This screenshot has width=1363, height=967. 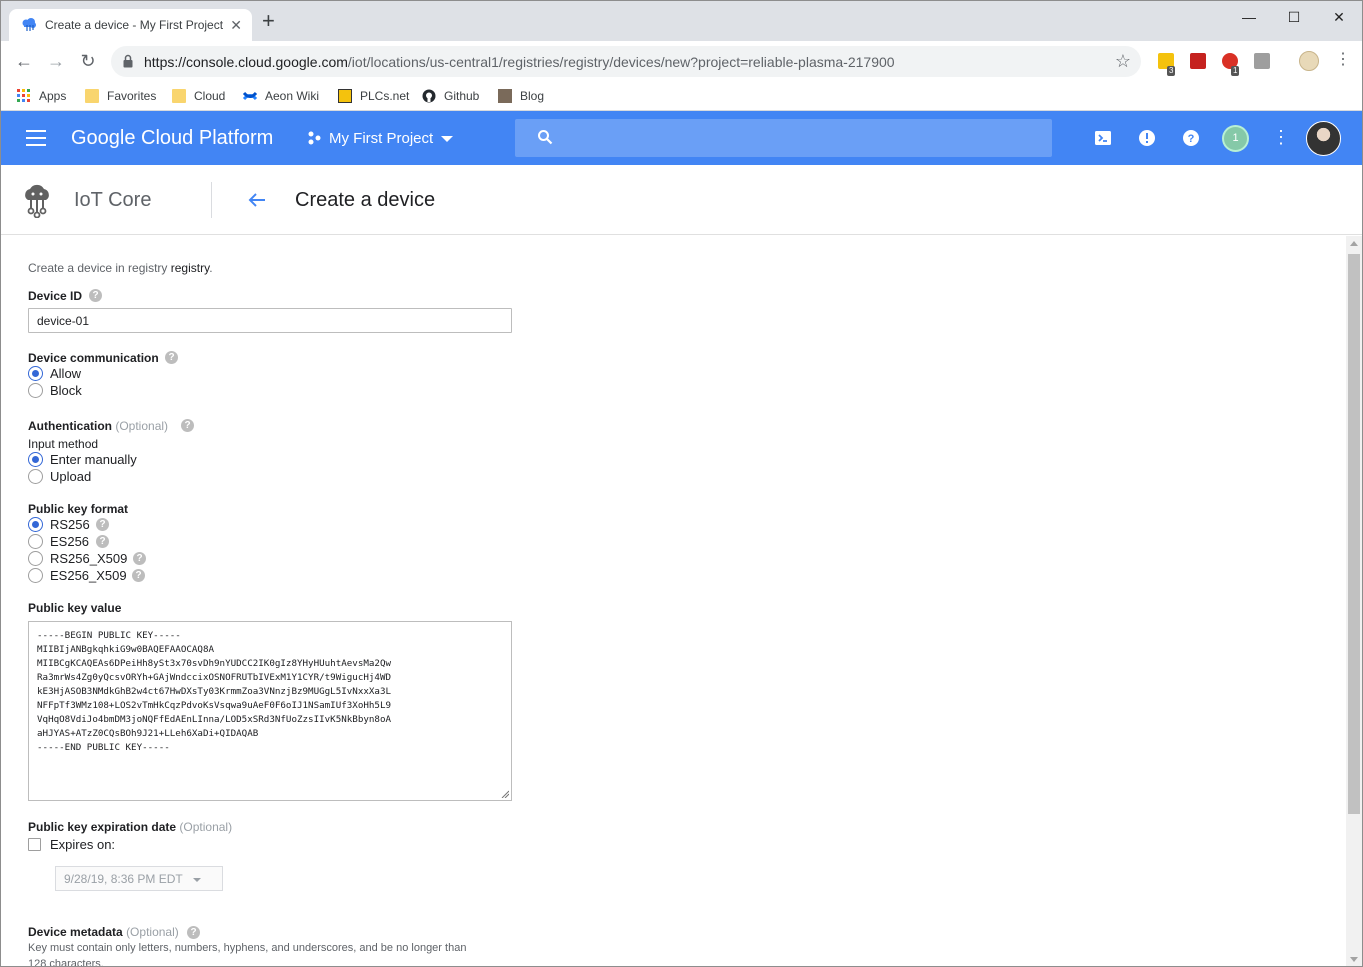 I want to click on metadata-hint-cont: 128 characters., so click(x=66, y=962).